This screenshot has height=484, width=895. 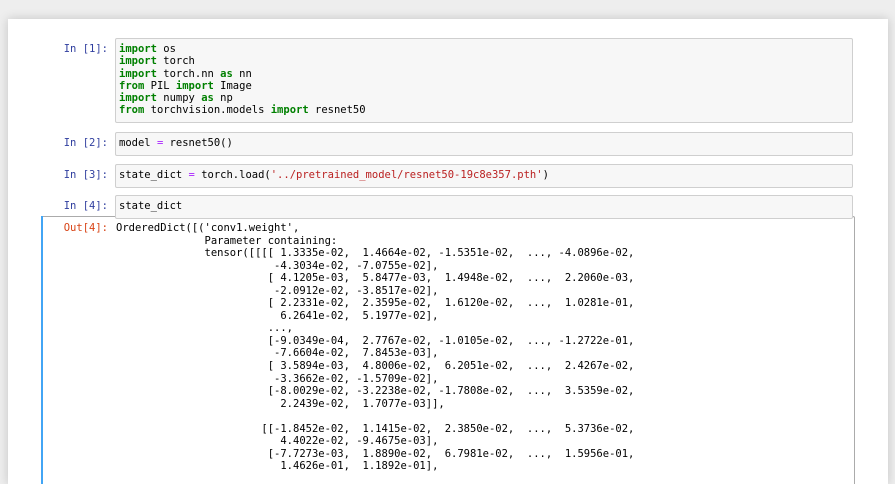 I want to click on cell-4-input: state_dict, so click(x=484, y=207).